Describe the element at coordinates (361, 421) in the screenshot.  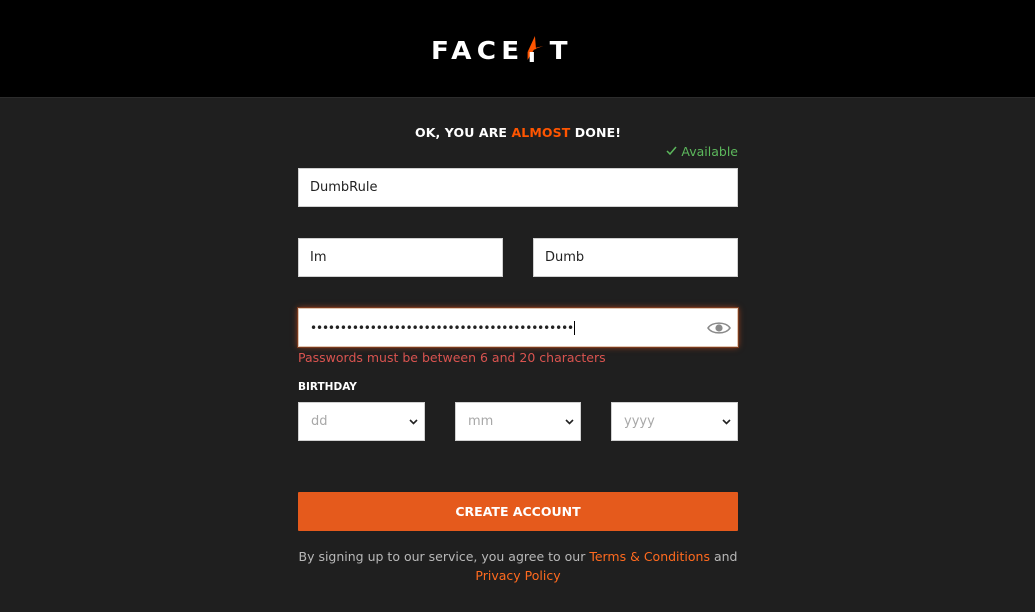
I see `birthday-day-select: dd` at that location.